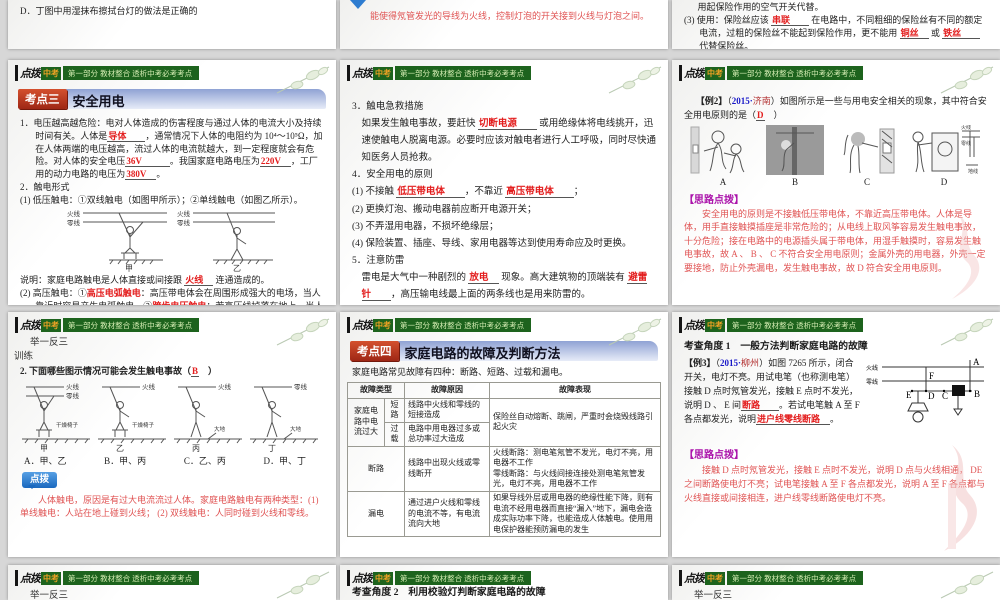 The height and width of the screenshot is (600, 1000). Describe the element at coordinates (866, 182) in the screenshot. I see `cartoon-caption: C` at that location.